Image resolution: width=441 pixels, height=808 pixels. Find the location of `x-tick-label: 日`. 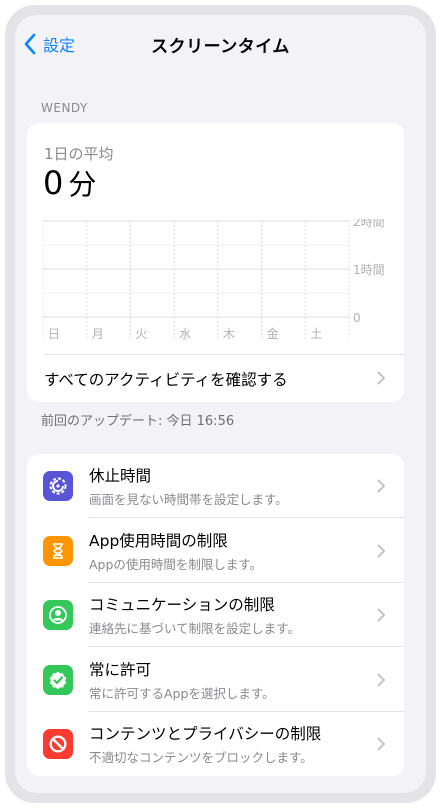

x-tick-label: 日 is located at coordinates (54, 334).